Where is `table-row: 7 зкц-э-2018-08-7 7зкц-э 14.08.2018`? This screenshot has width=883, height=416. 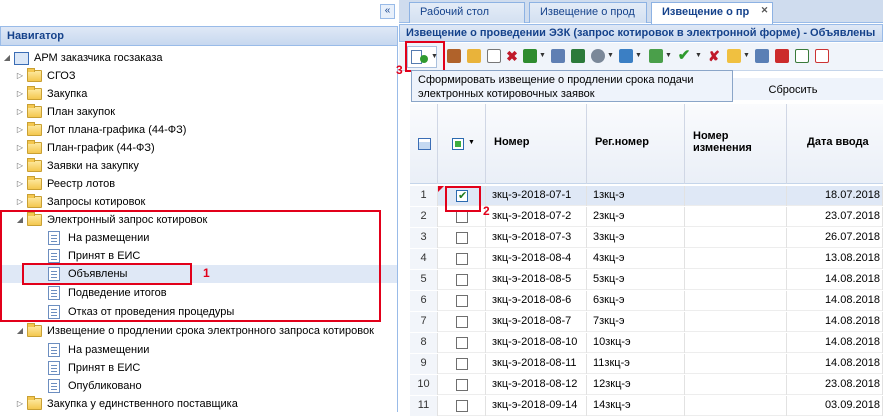 table-row: 7 зкц-э-2018-08-7 7зкц-э 14.08.2018 is located at coordinates (646, 322).